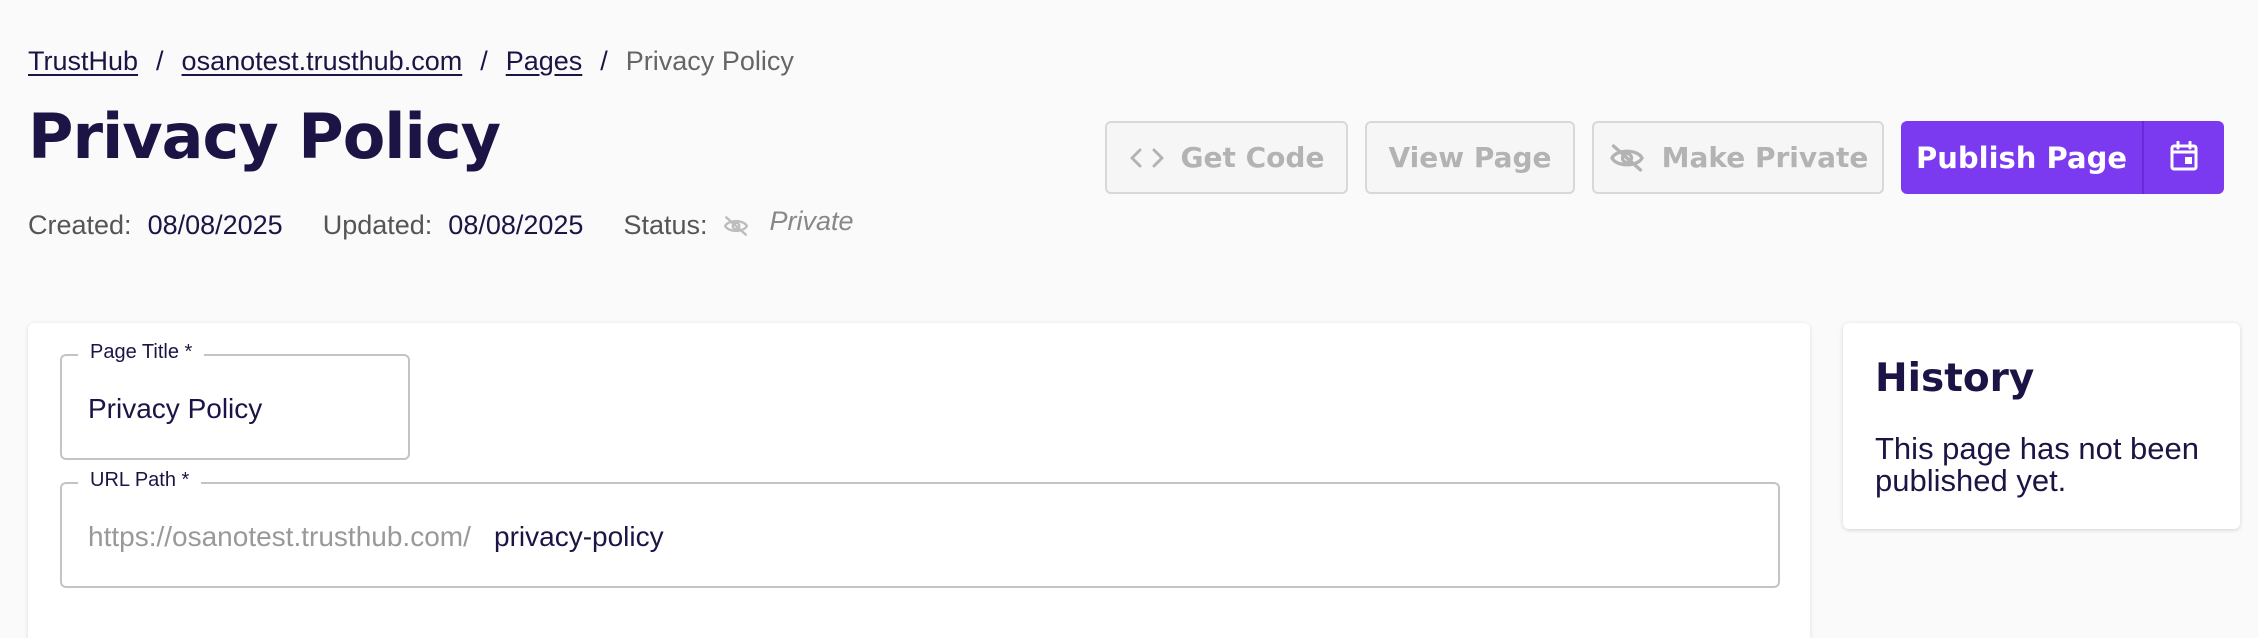 The image size is (2258, 638). I want to click on schedule-publish-button, so click(2183, 157).